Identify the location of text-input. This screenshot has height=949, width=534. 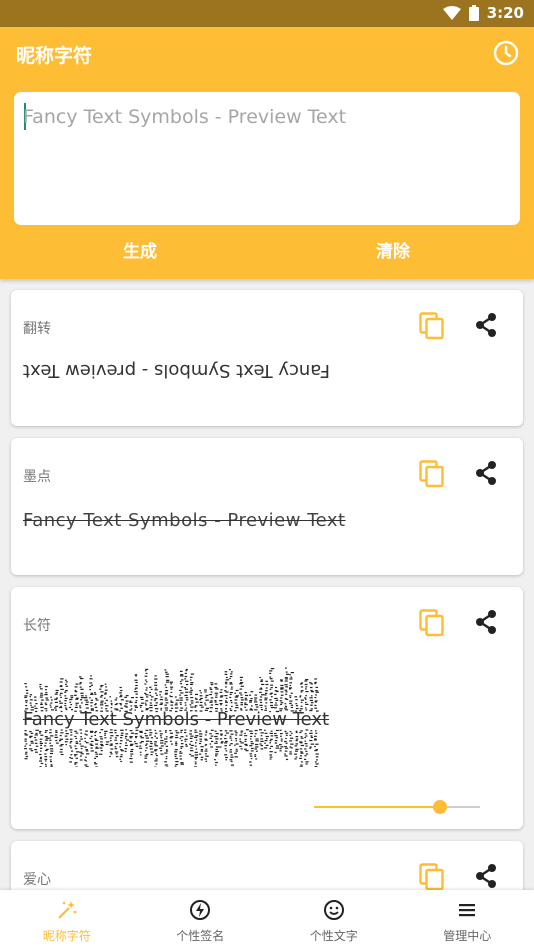
(263, 117).